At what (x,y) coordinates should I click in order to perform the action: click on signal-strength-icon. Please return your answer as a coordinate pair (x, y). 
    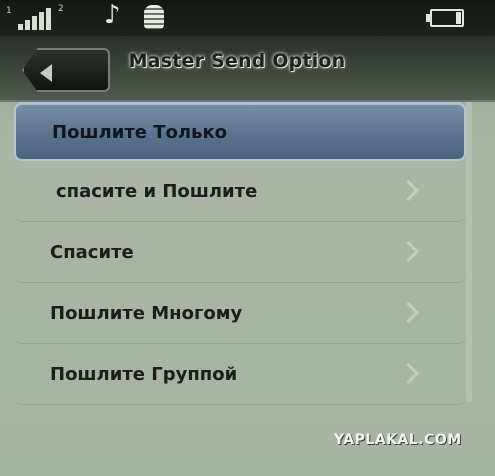
    Looking at the image, I should click on (34, 18).